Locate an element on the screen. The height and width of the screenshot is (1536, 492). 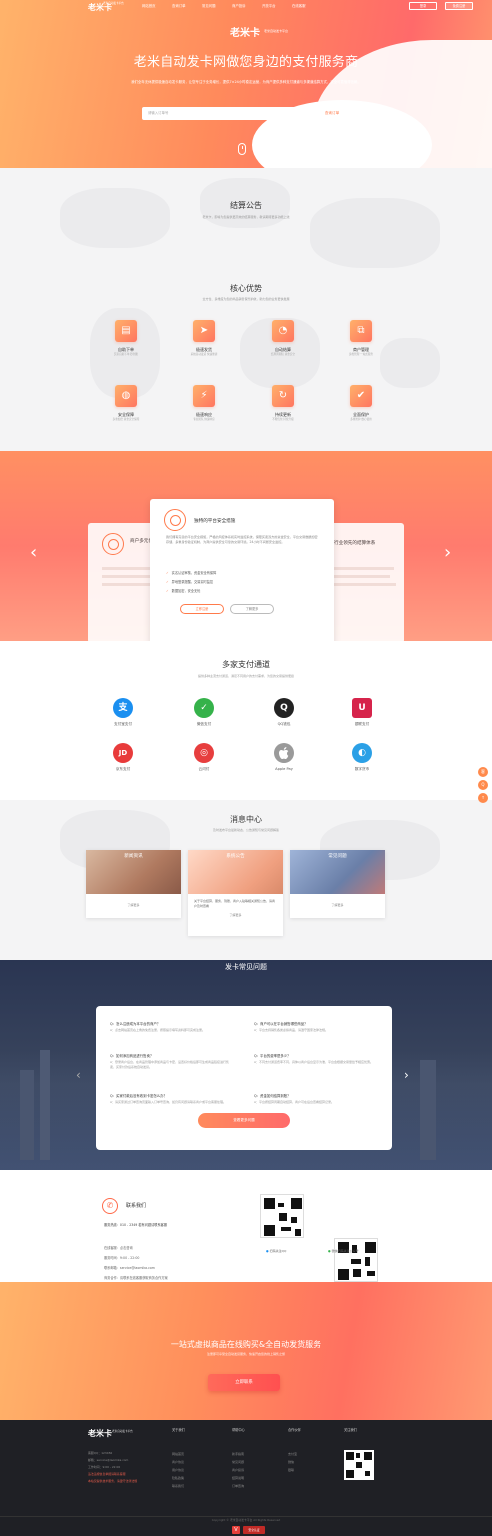
faq-item: Q：资金如何结算到账？ A：平台按结算周期自动结算，商户可在后台查看结算记录。 is located at coordinates (316, 1099).